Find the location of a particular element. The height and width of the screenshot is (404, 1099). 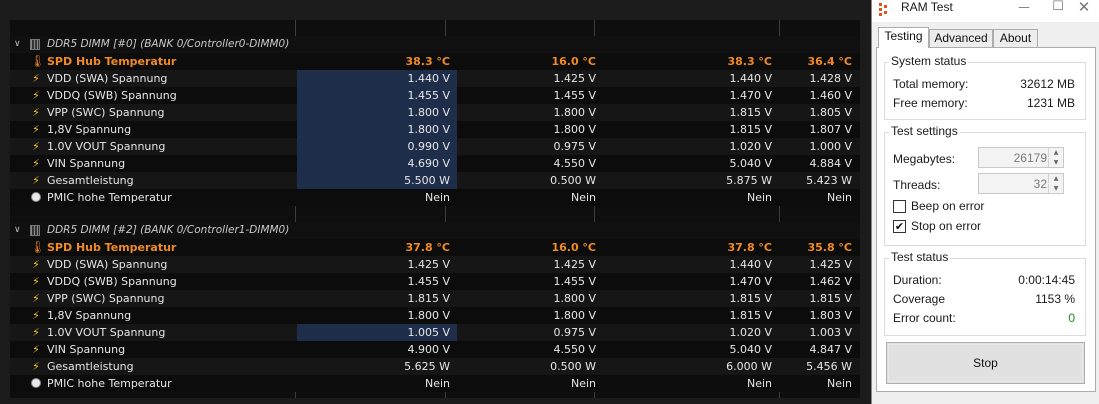

free-memory-value: 1231 MB is located at coordinates (1050, 103).